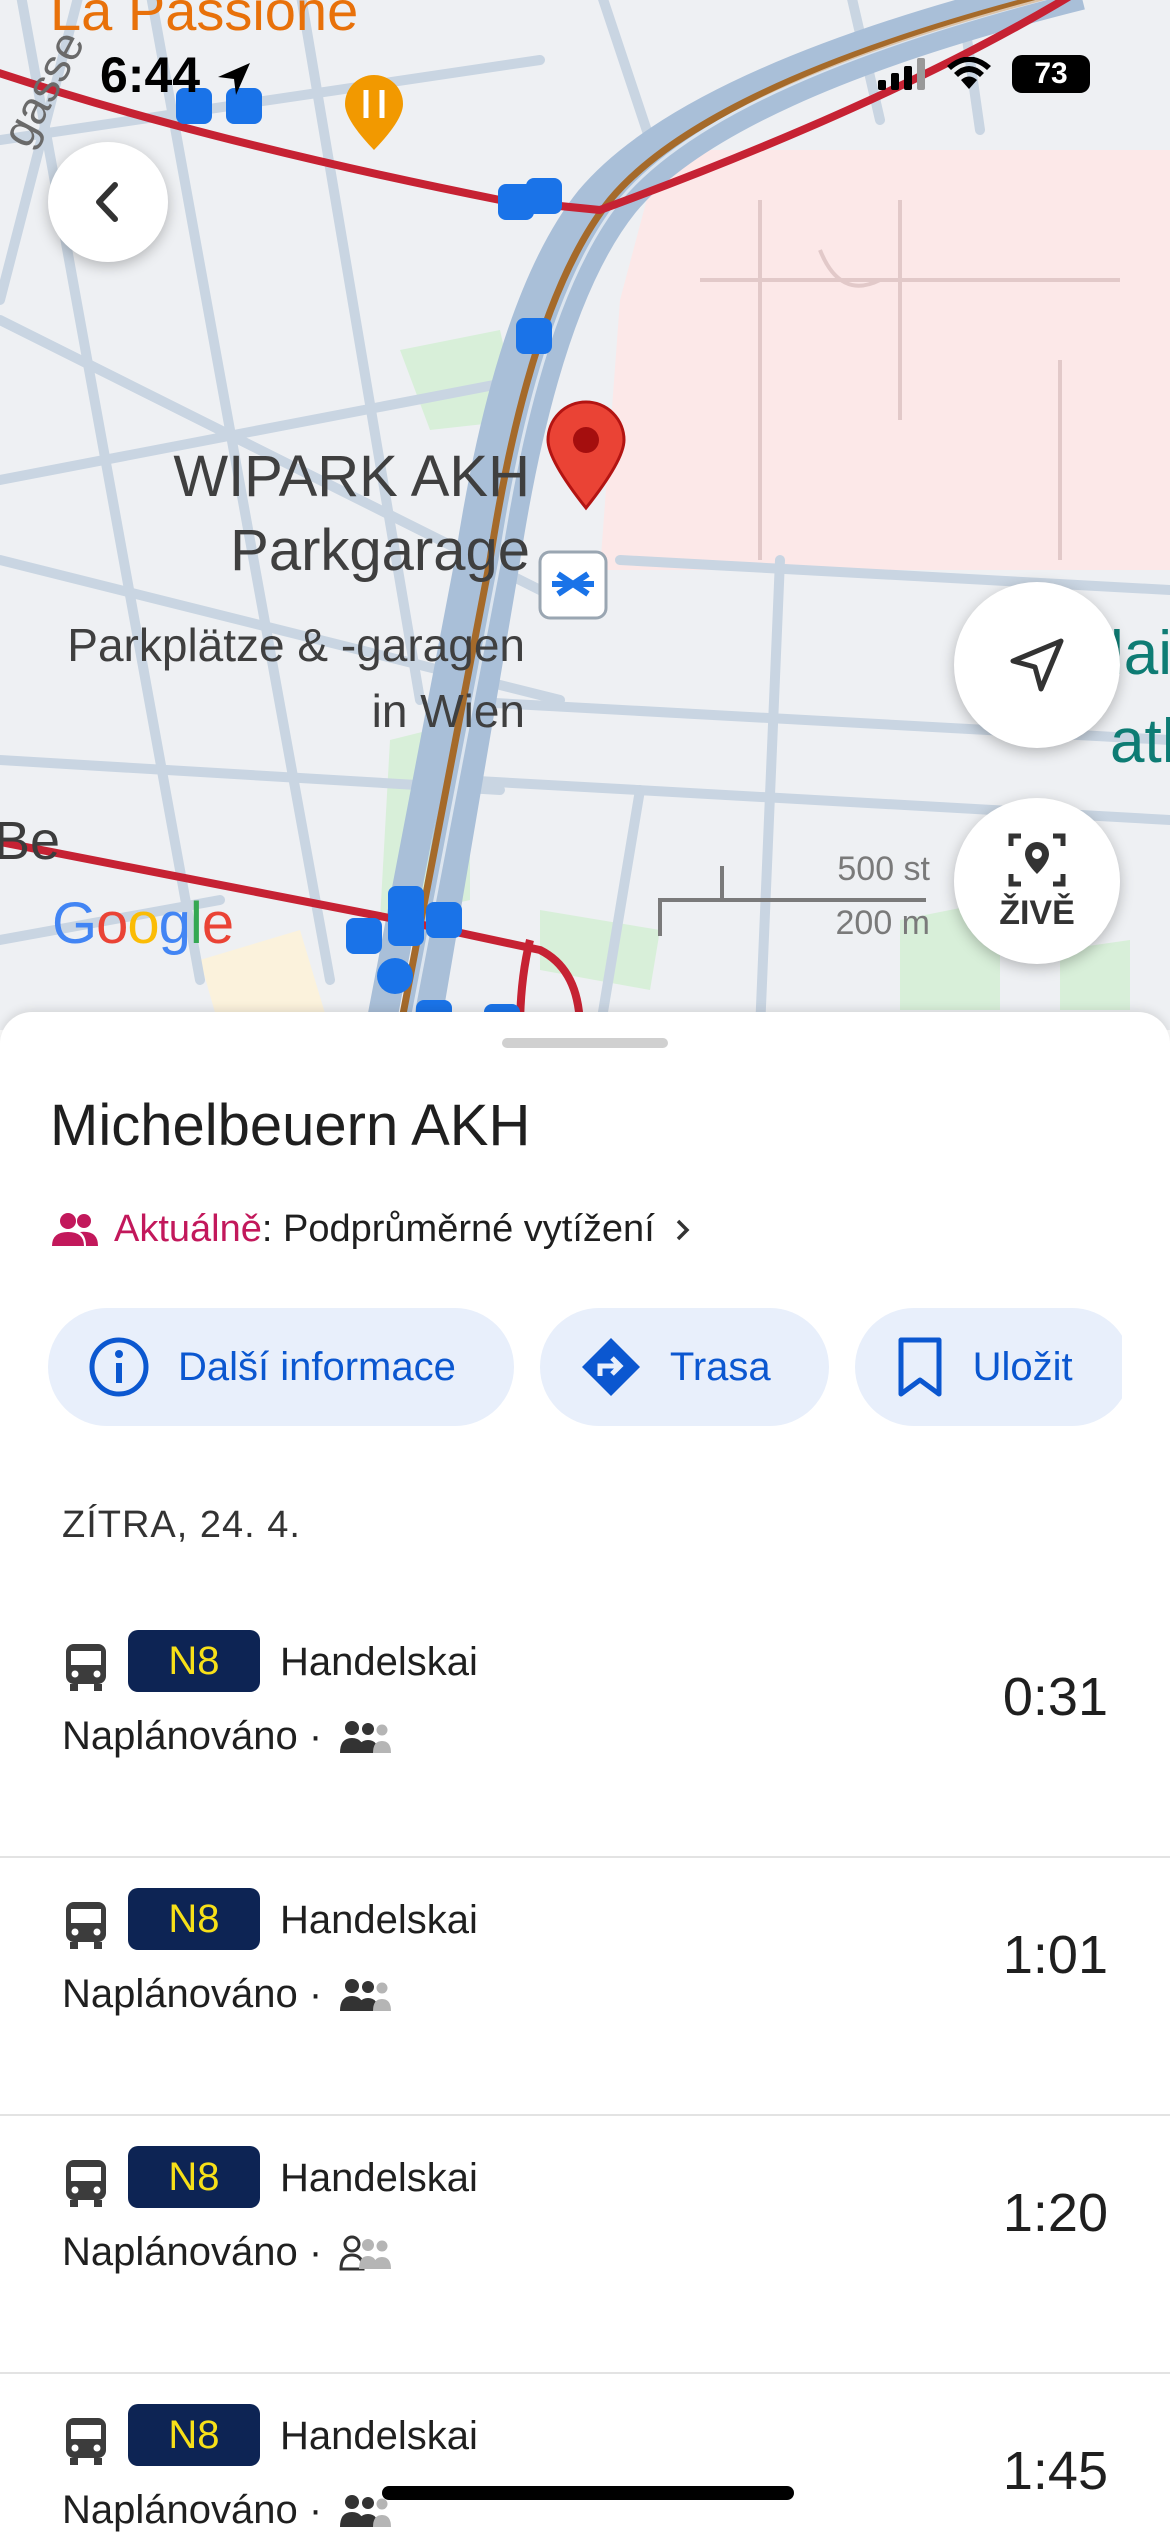 The height and width of the screenshot is (2532, 1170). I want to click on status-time: 6:44, so click(177, 75).